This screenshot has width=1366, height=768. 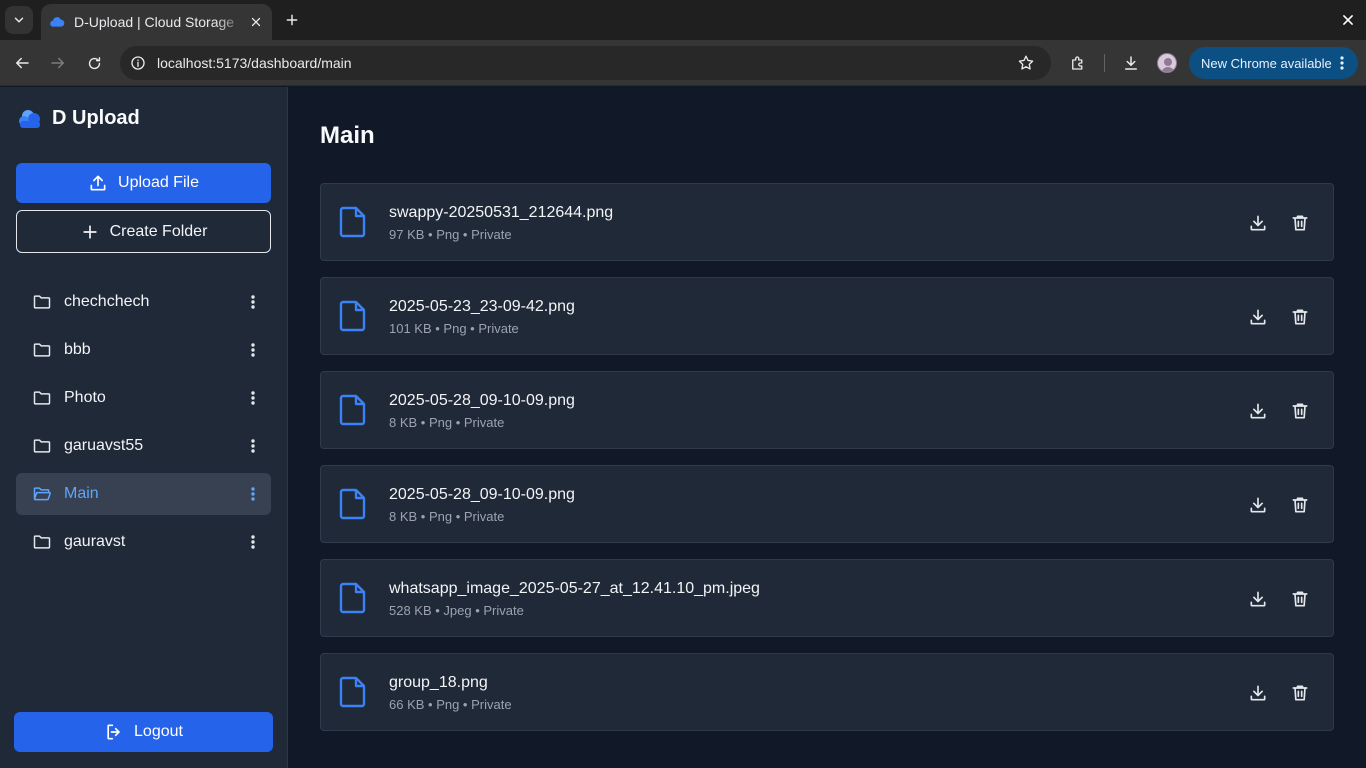 I want to click on file-name: group_18.png, so click(x=438, y=682).